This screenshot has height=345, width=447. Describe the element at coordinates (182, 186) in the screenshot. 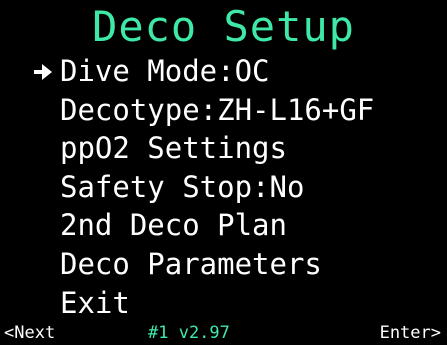

I see `menu-item-label: Safety Stop:No` at that location.